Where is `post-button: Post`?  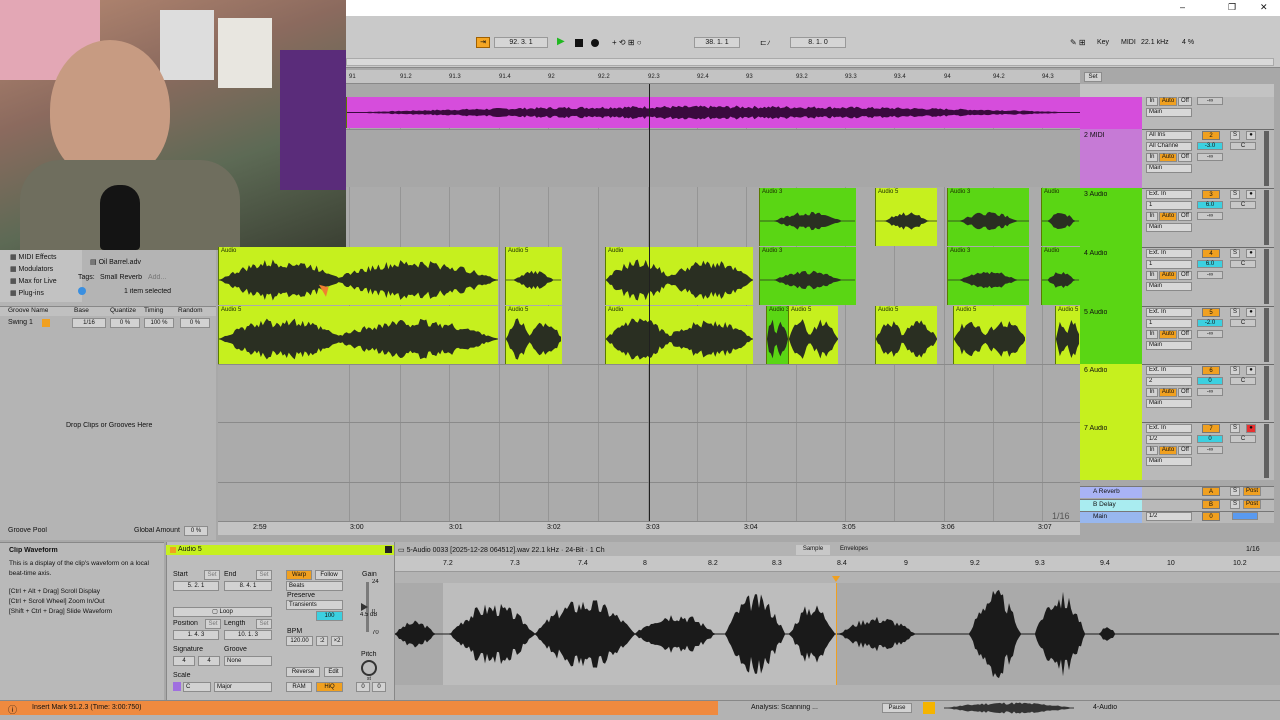
post-button: Post is located at coordinates (1252, 504).